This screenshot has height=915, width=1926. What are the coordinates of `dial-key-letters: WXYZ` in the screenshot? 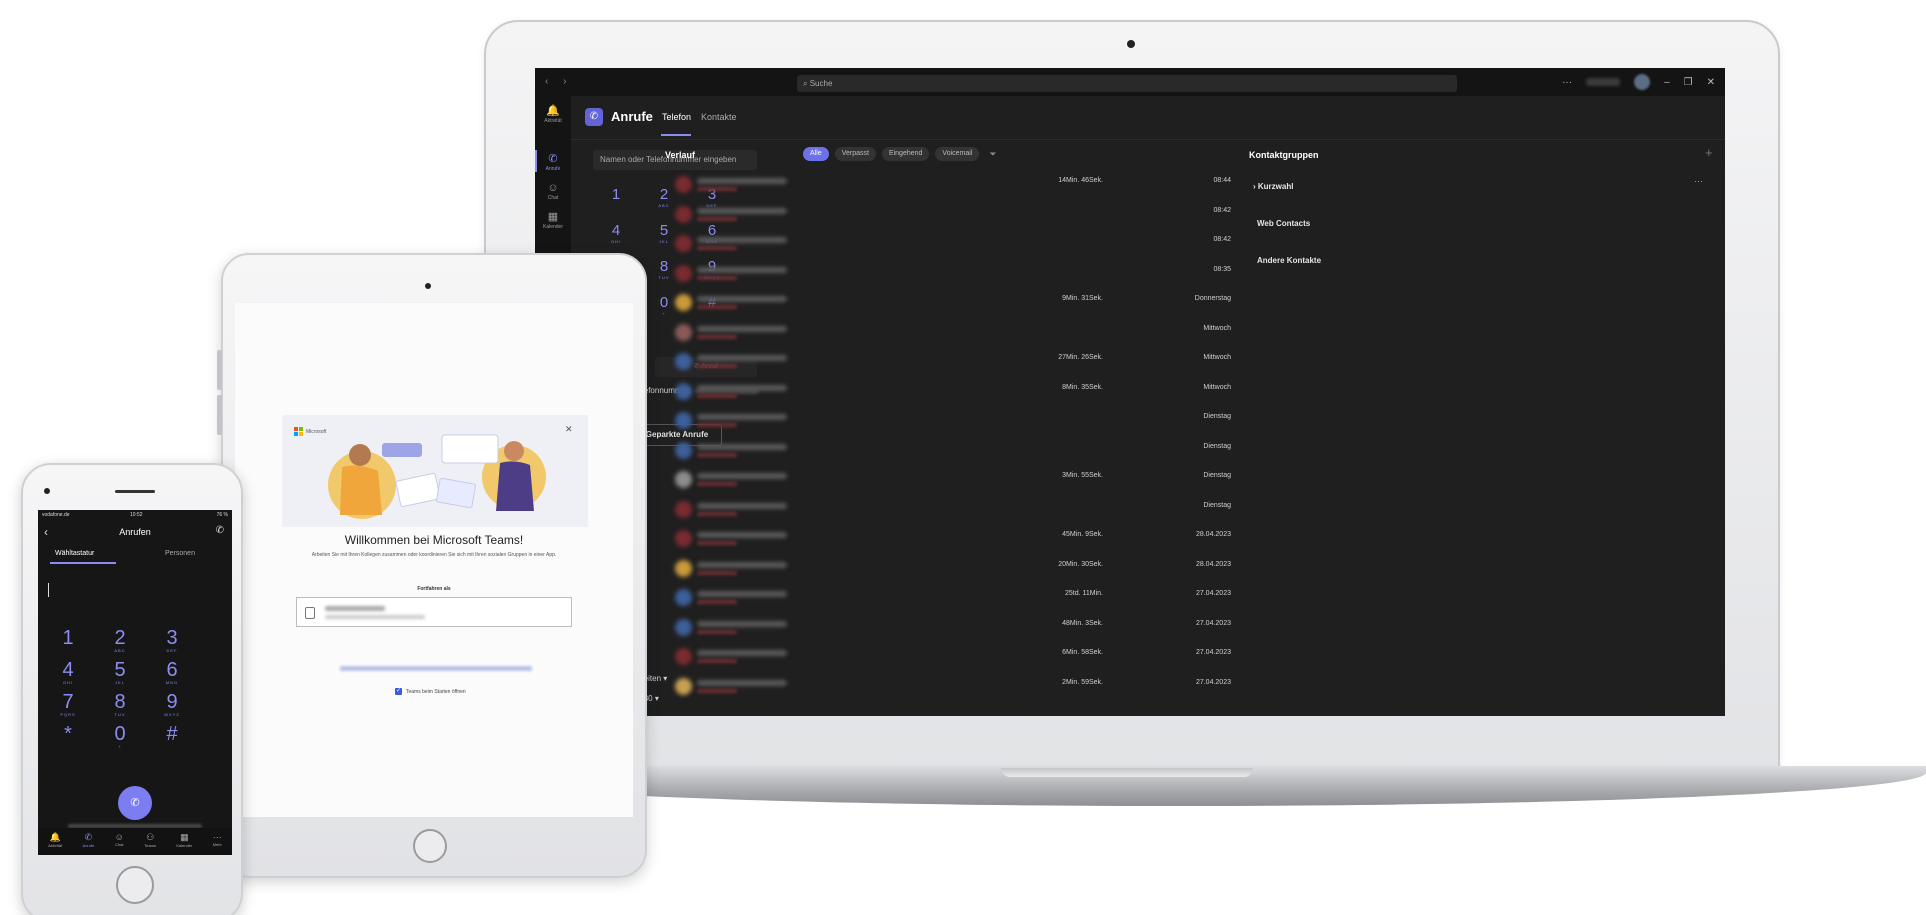 It's located at (172, 714).